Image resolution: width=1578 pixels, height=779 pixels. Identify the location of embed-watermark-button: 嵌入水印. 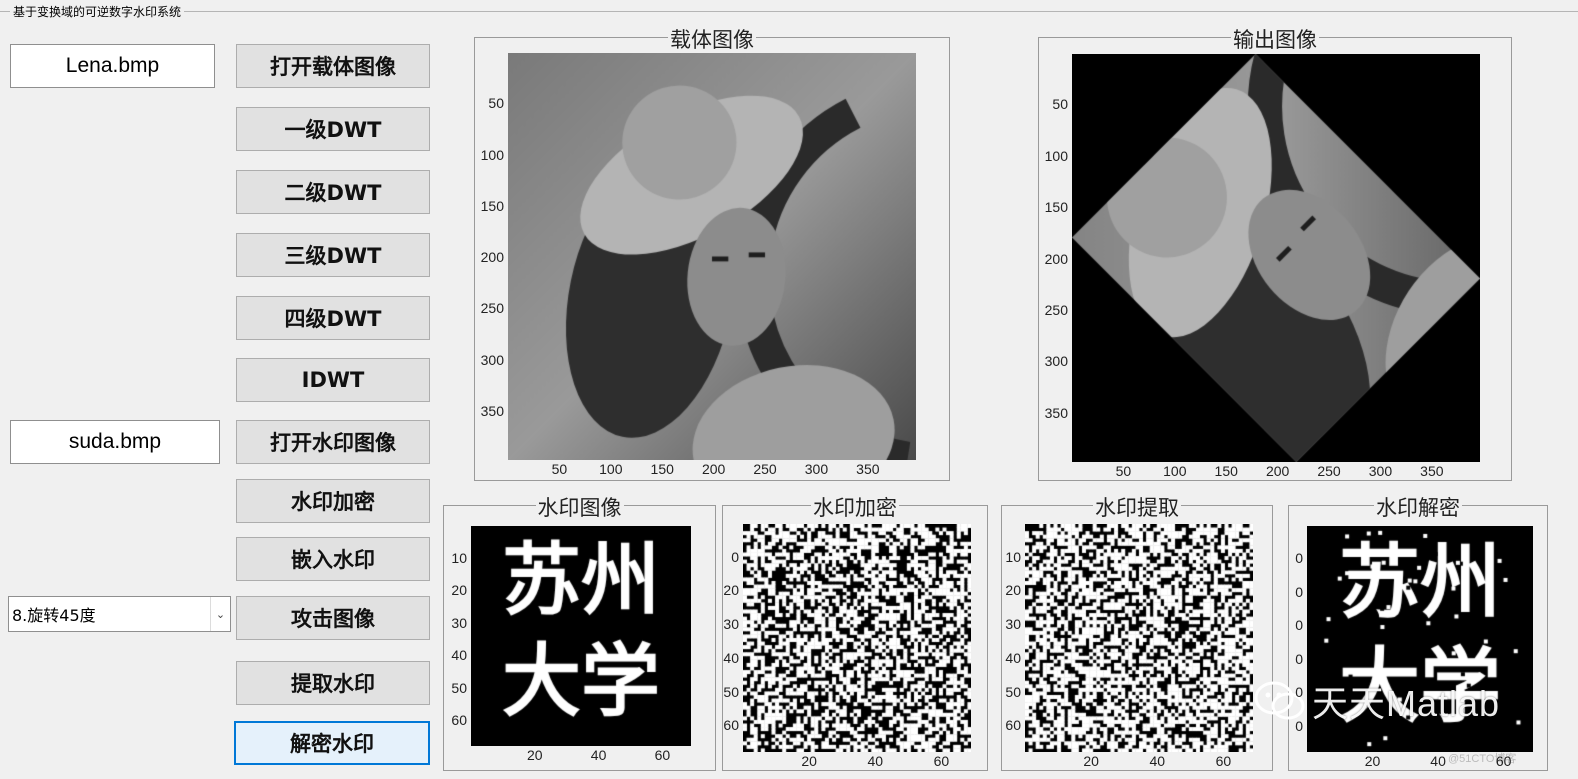
(333, 559).